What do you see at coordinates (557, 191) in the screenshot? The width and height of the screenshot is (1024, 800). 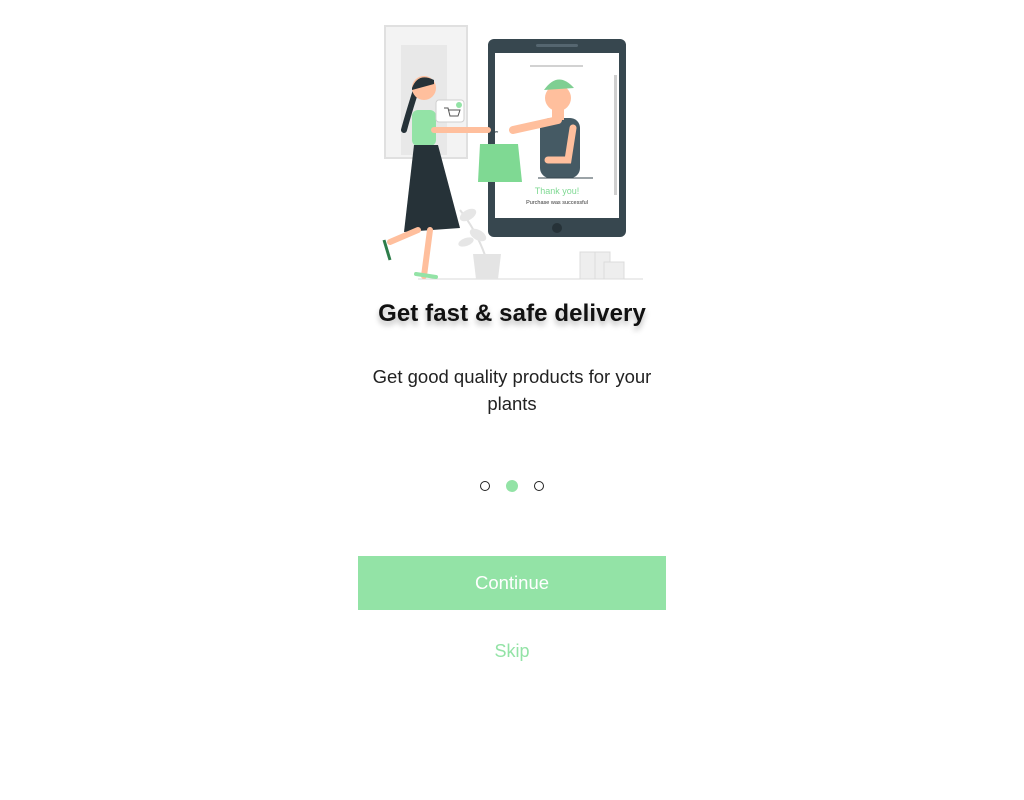 I see `thank-you-text: Thank you!` at bounding box center [557, 191].